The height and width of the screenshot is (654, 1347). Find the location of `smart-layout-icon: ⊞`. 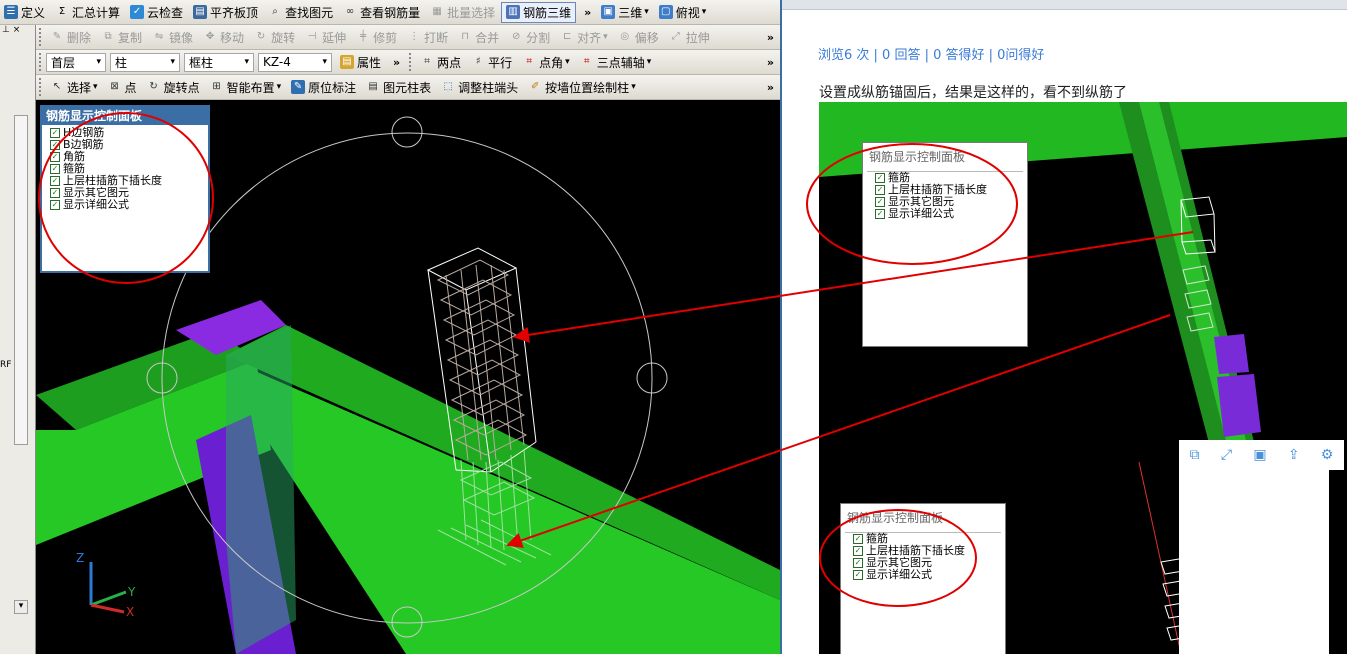

smart-layout-icon: ⊞ is located at coordinates (216, 86).